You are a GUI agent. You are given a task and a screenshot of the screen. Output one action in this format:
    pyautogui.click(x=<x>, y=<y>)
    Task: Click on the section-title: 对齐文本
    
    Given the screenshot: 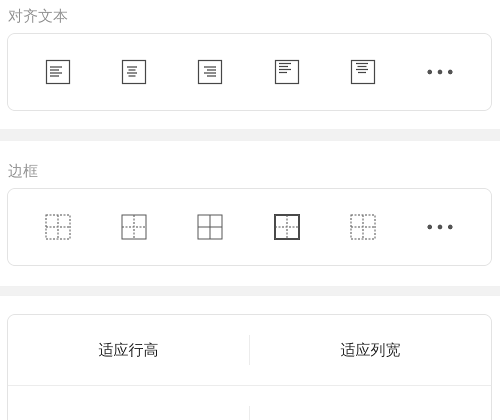 What is the action you would take?
    pyautogui.click(x=38, y=16)
    